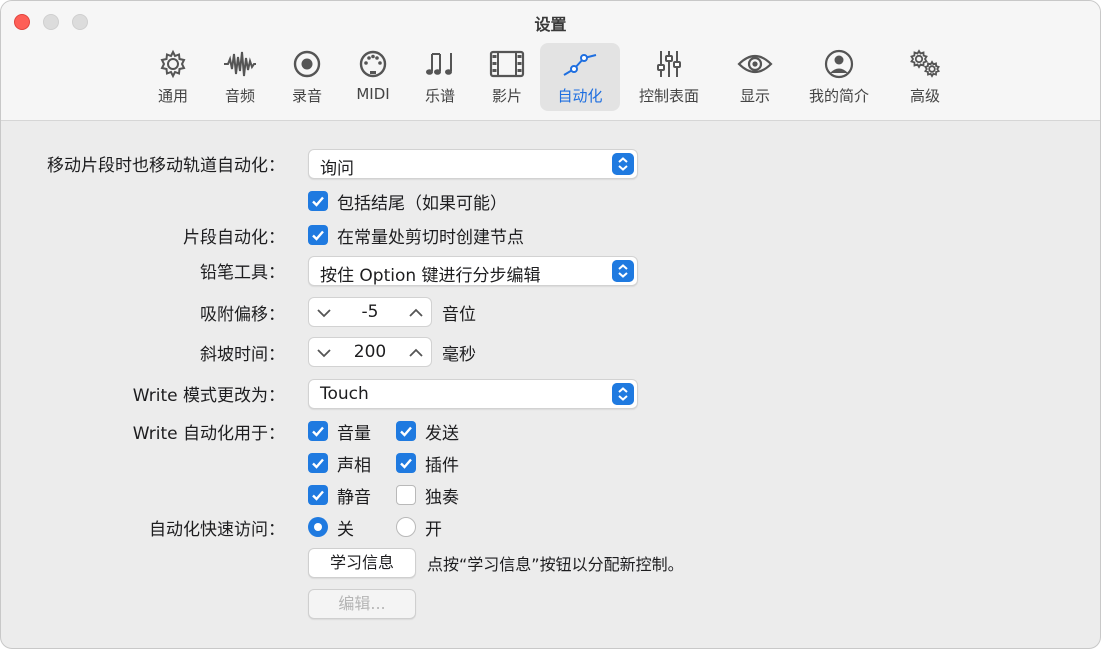  I want to click on tab-label: 显示, so click(754, 96).